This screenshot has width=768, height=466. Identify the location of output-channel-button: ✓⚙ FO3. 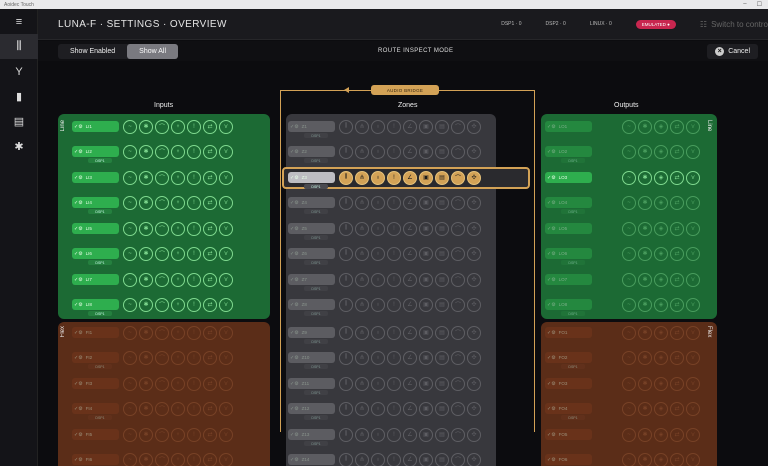
(568, 383).